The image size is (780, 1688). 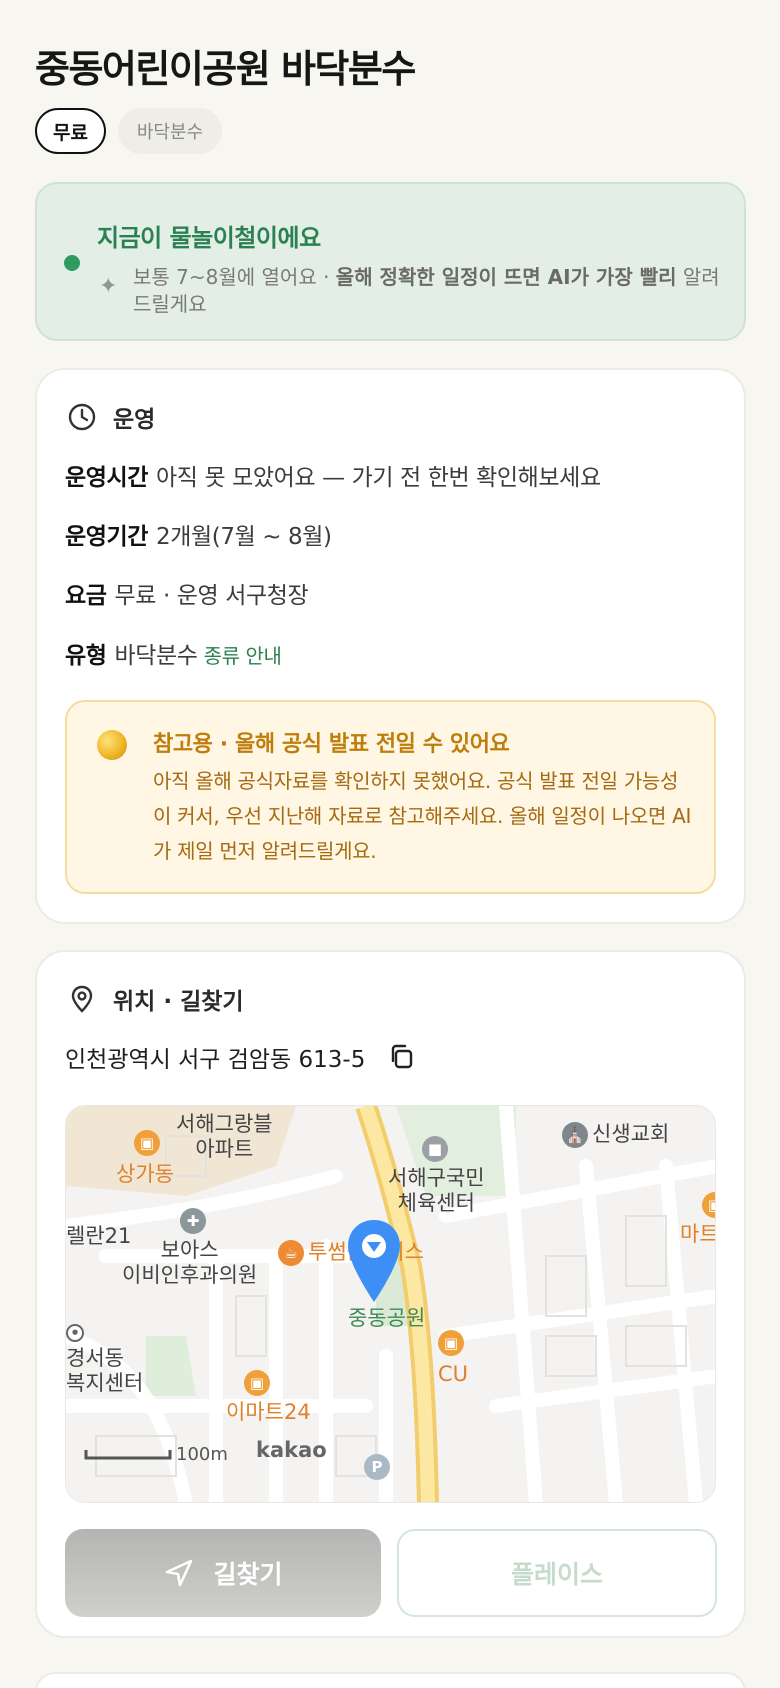 What do you see at coordinates (72, 263) in the screenshot?
I see `status-dot` at bounding box center [72, 263].